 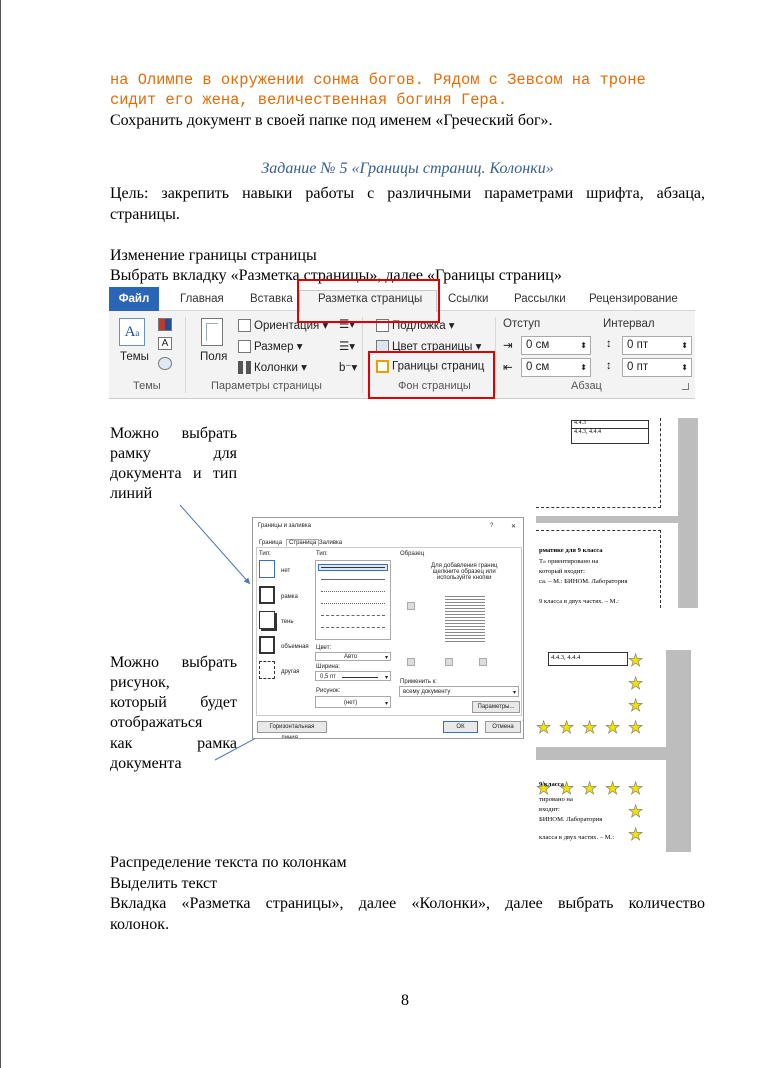 What do you see at coordinates (449, 662) in the screenshot?
I see `left-border-button` at bounding box center [449, 662].